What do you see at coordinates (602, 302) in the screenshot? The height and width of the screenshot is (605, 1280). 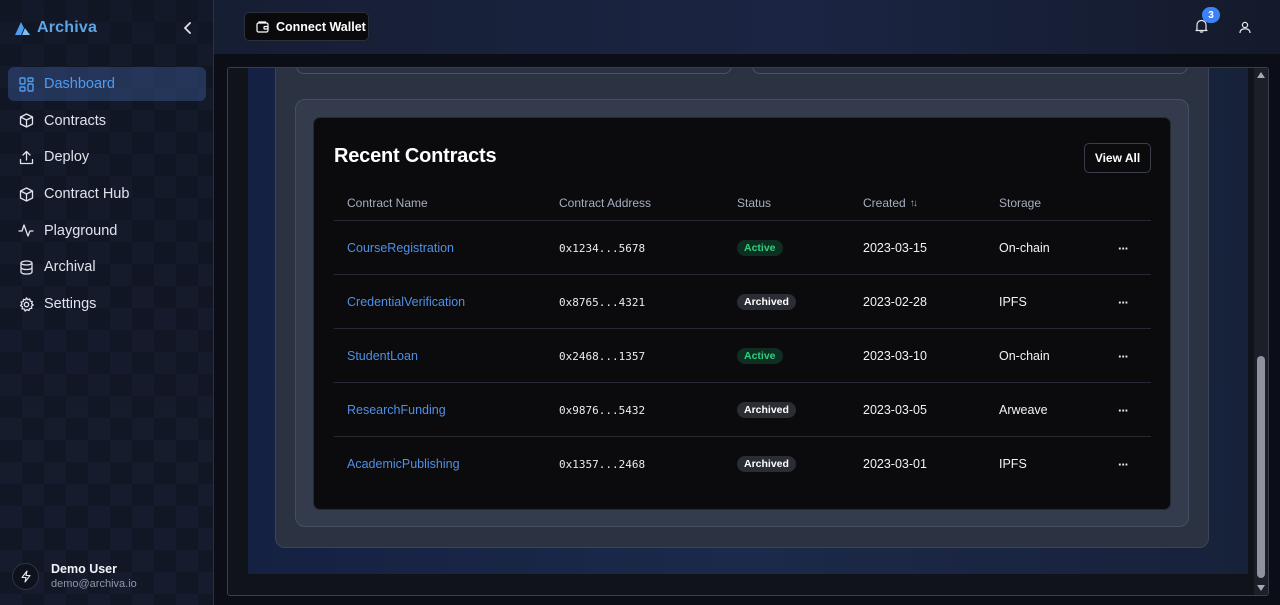 I see `contract-address: 0x8765...4321` at bounding box center [602, 302].